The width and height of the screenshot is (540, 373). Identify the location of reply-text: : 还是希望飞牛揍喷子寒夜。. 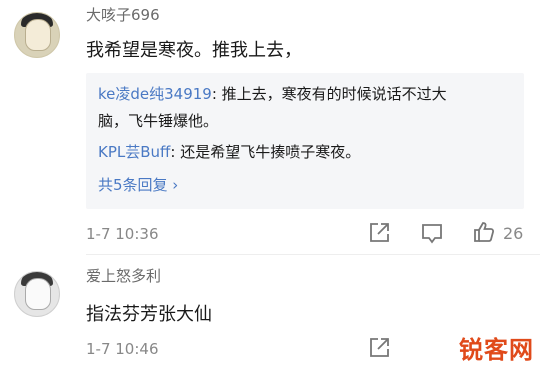
(265, 152).